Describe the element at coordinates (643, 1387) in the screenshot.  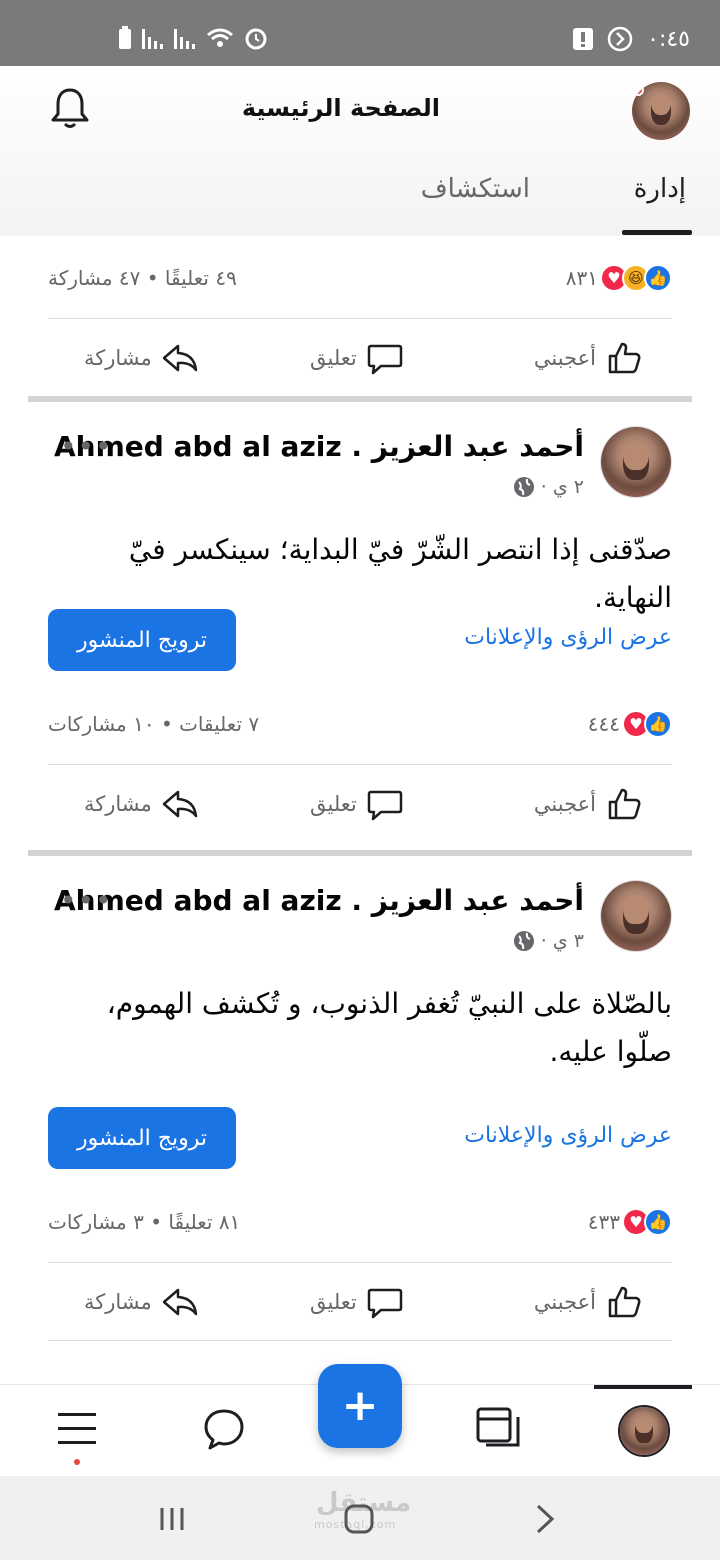
I see `active-nav-indicator` at that location.